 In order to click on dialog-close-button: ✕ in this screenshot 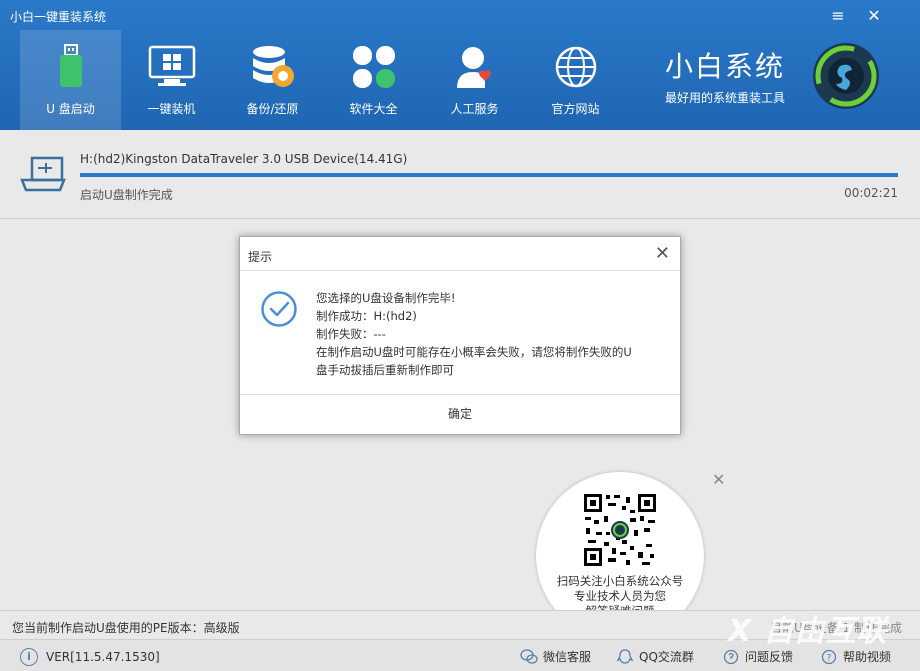, I will do `click(662, 253)`.